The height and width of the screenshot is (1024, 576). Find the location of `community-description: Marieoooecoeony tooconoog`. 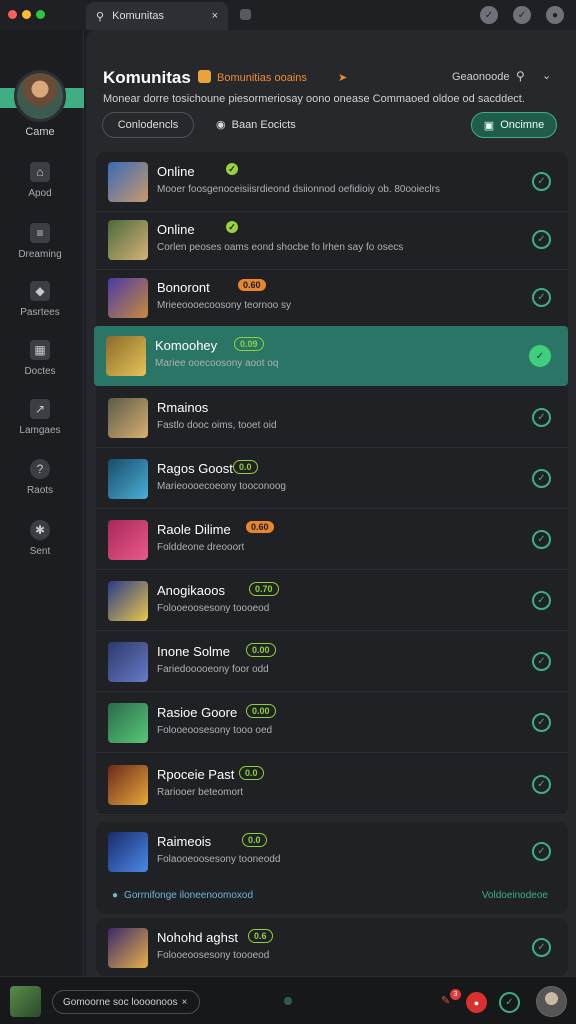

community-description: Marieoooecoeony tooconoog is located at coordinates (221, 486).